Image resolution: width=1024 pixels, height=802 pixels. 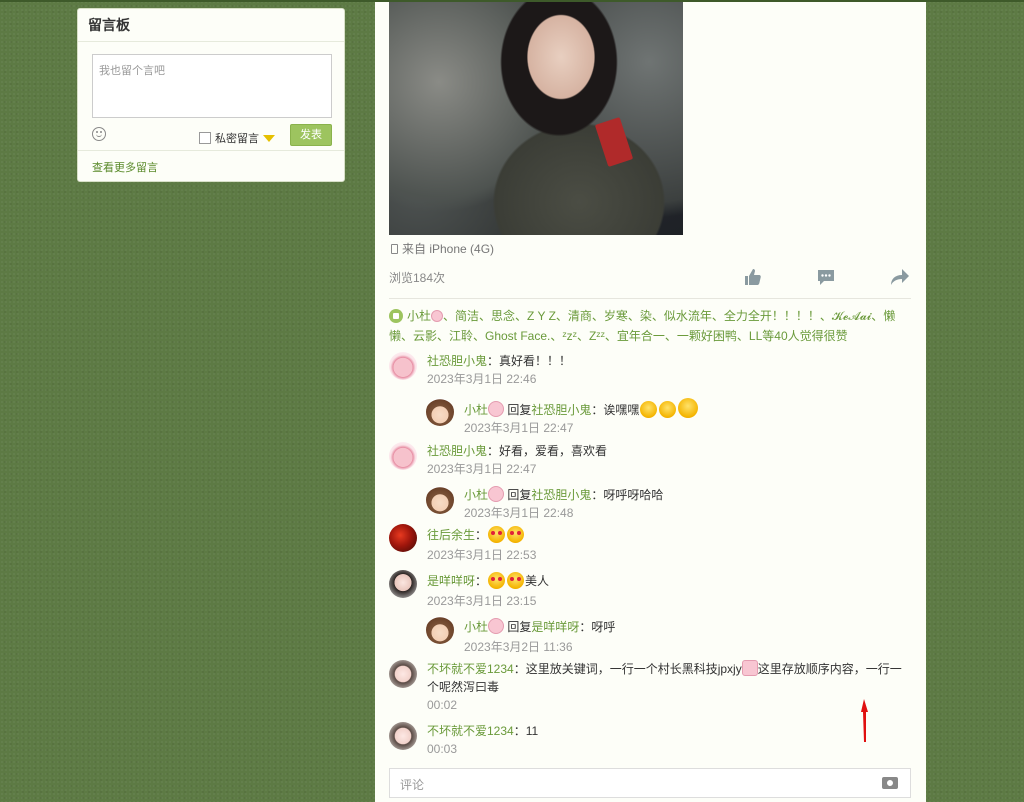 What do you see at coordinates (519, 513) in the screenshot?
I see `reply-time: 2023年3月1日 22:48` at bounding box center [519, 513].